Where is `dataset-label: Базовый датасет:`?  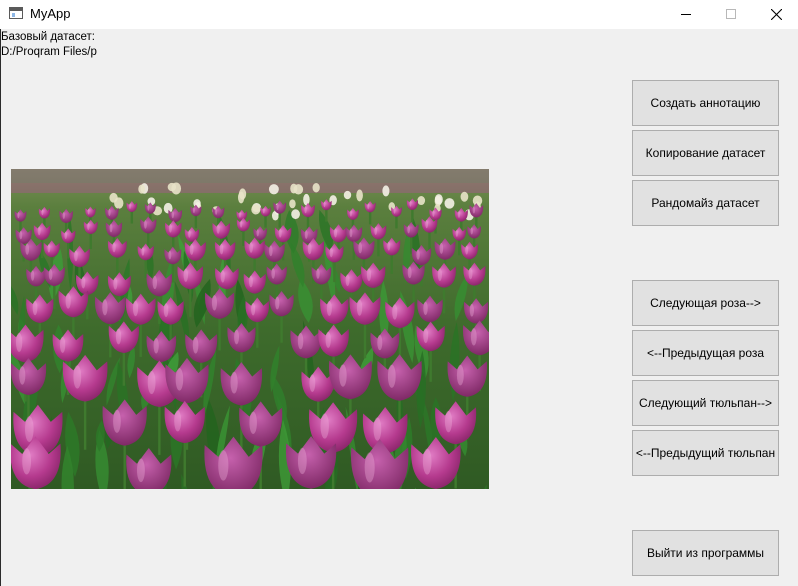
dataset-label: Базовый датасет: is located at coordinates (48, 37).